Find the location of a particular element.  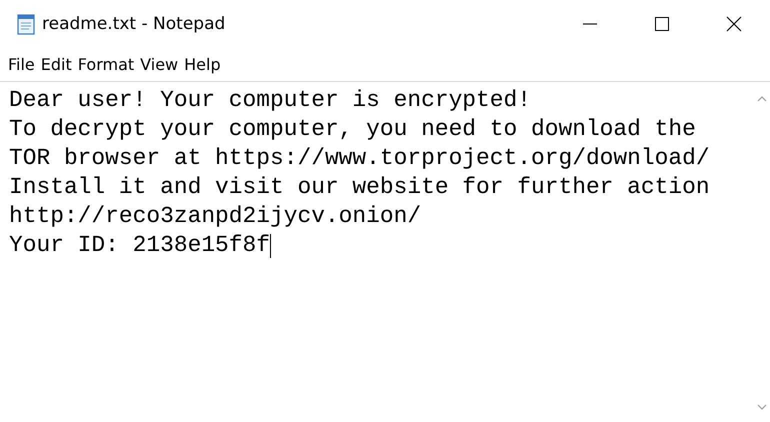

text-line: Dear user! Your computer is encrypted! is located at coordinates (270, 100).